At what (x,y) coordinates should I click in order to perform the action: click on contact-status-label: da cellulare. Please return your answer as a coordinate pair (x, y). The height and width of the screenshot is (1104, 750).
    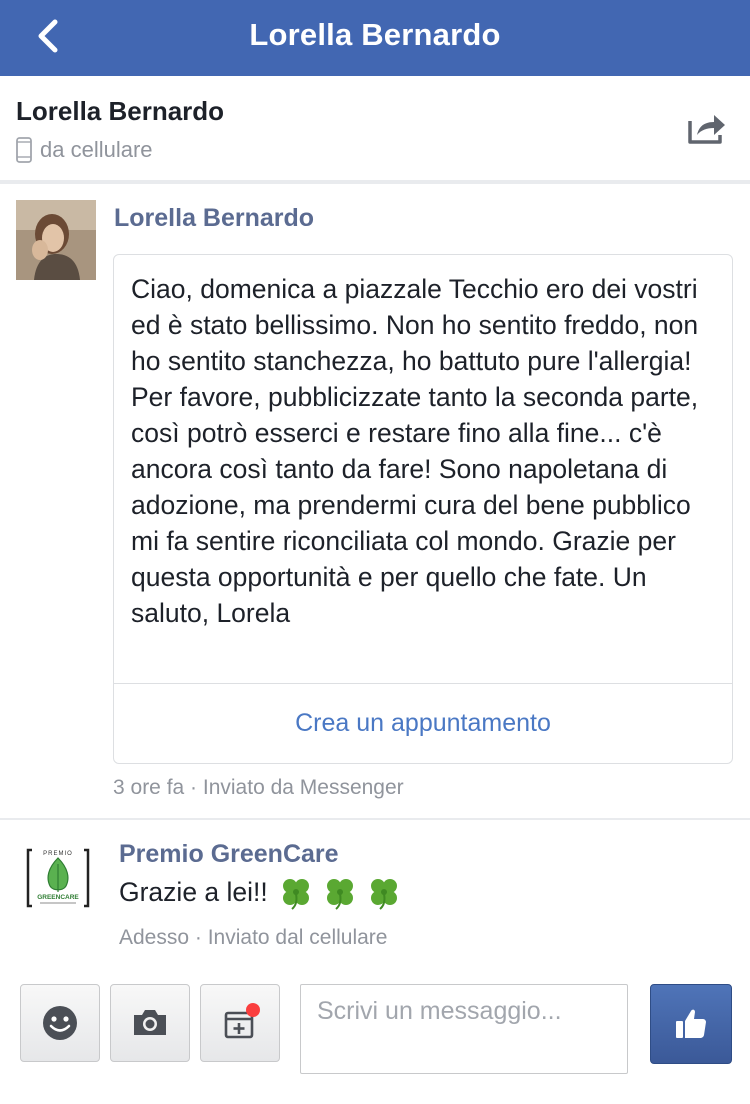
    Looking at the image, I should click on (96, 149).